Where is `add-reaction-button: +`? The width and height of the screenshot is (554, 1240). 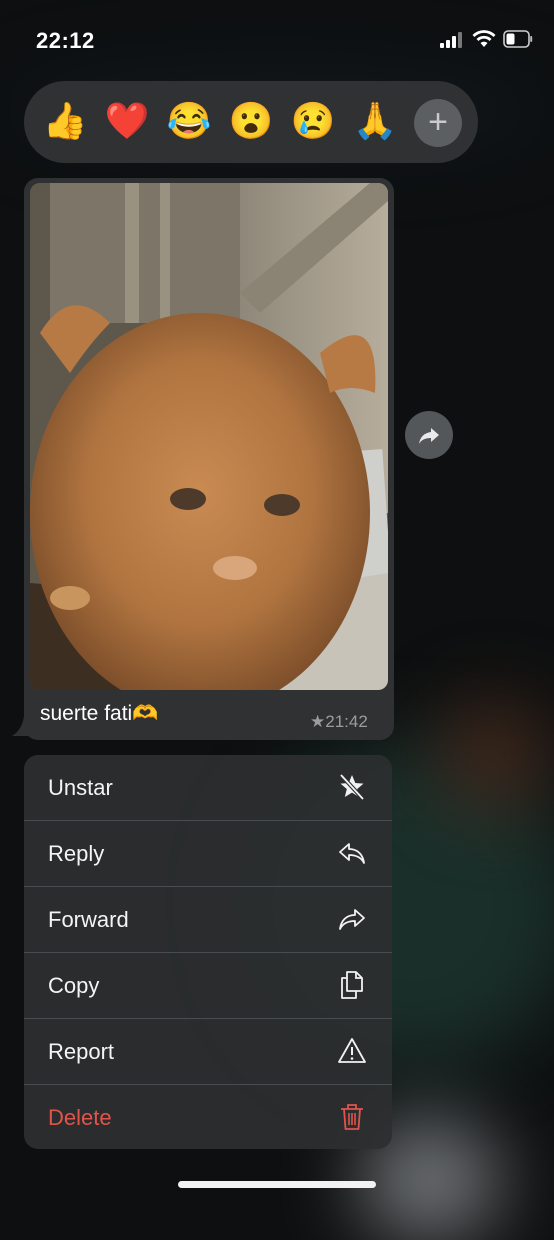
add-reaction-button: + is located at coordinates (438, 123).